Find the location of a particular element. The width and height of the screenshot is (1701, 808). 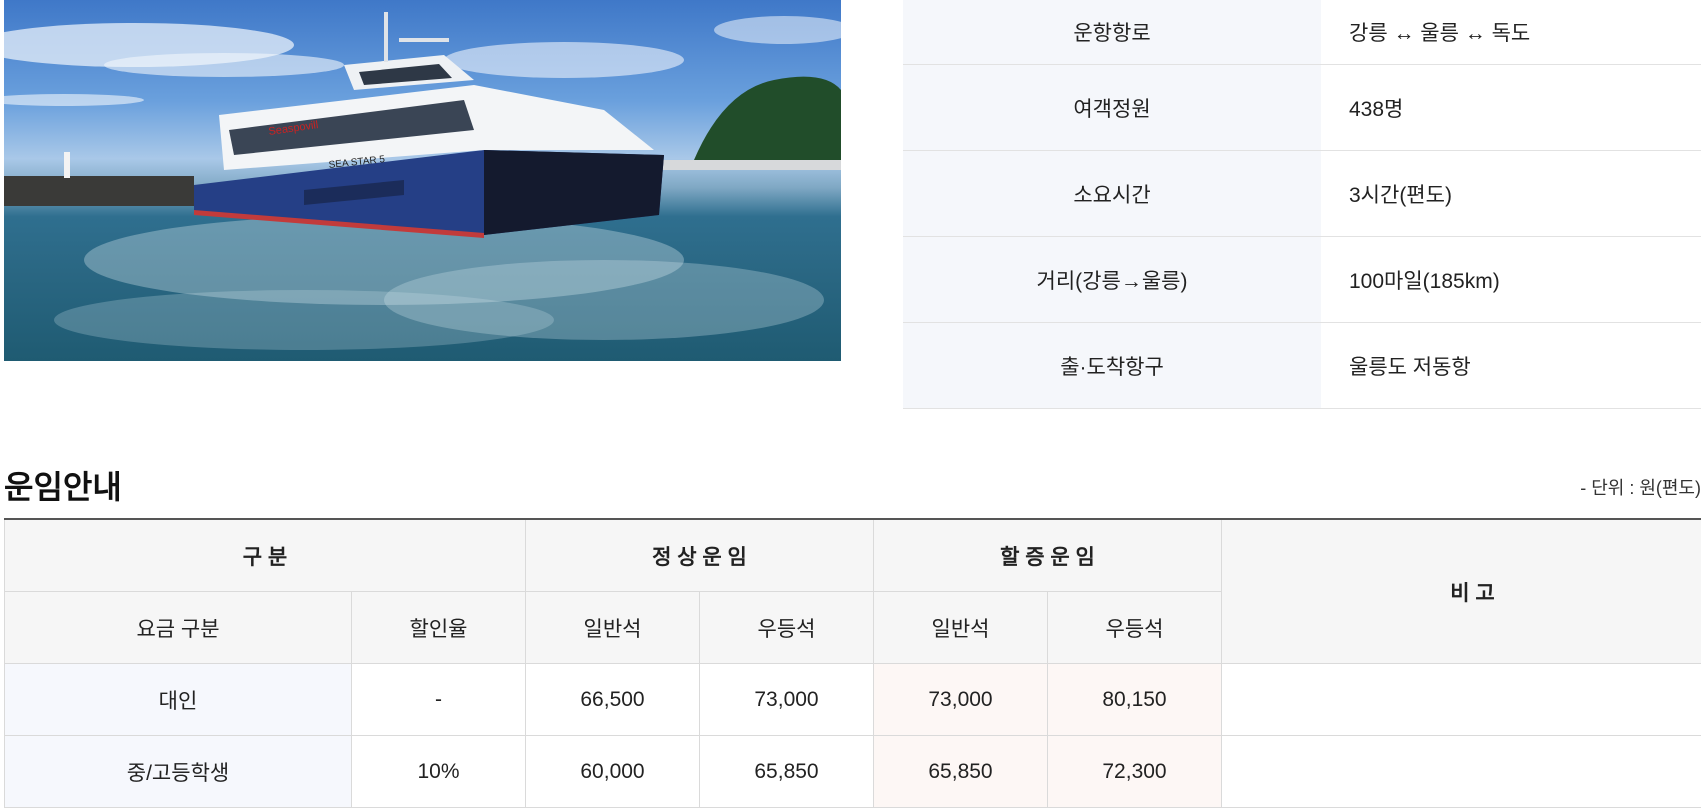

fare-unit-note: - 단위 : 원(편도) is located at coordinates (1640, 487).